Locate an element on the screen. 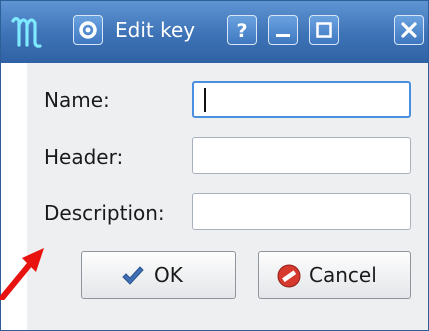 The image size is (429, 331). mv-logo-icon is located at coordinates (26, 31).